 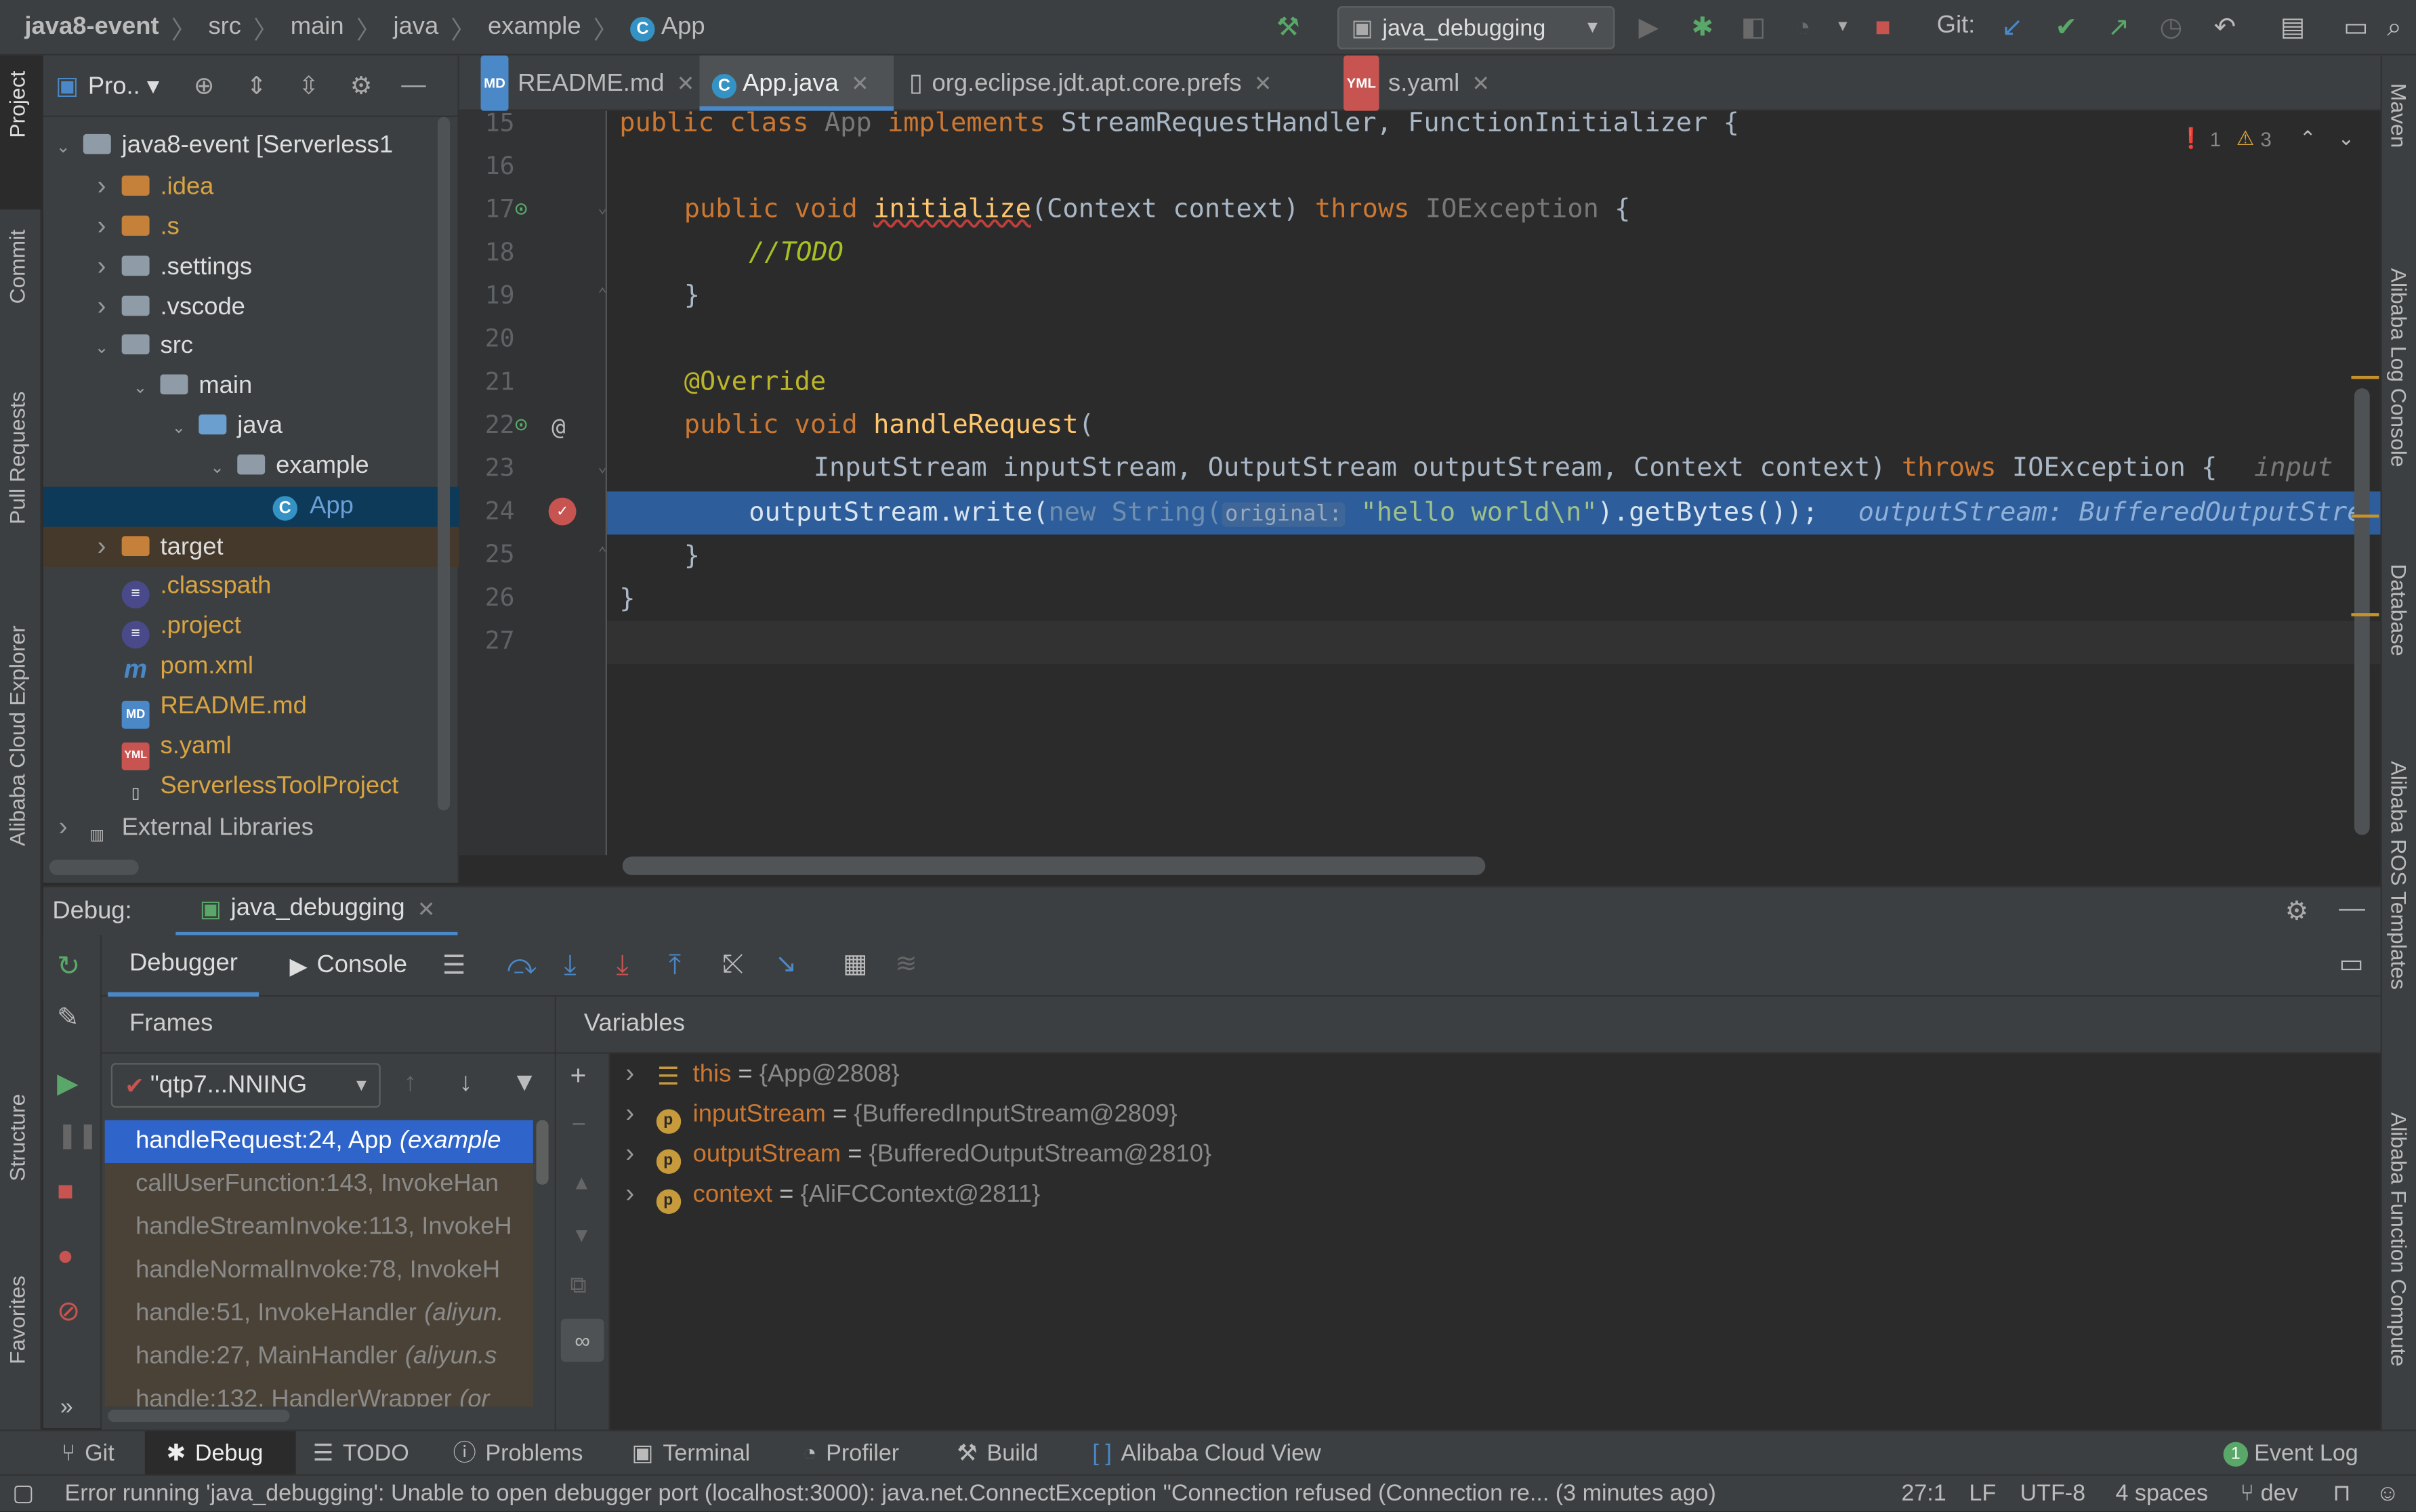 What do you see at coordinates (1206, 1453) in the screenshot?
I see `tool-cloud-view: [ ] Alibaba Cloud View` at bounding box center [1206, 1453].